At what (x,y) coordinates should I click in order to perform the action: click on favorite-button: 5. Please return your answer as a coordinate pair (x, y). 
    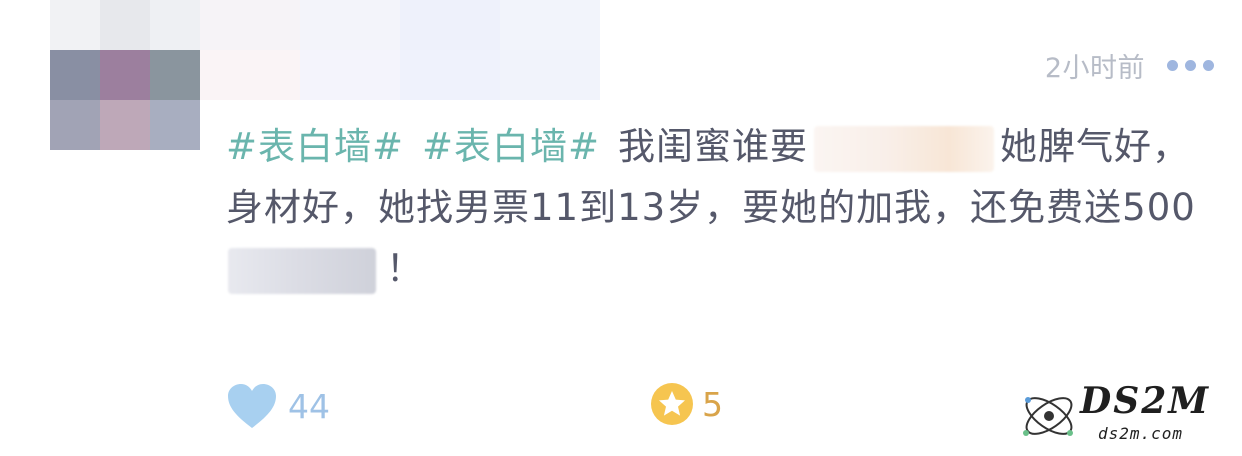
    Looking at the image, I should click on (686, 404).